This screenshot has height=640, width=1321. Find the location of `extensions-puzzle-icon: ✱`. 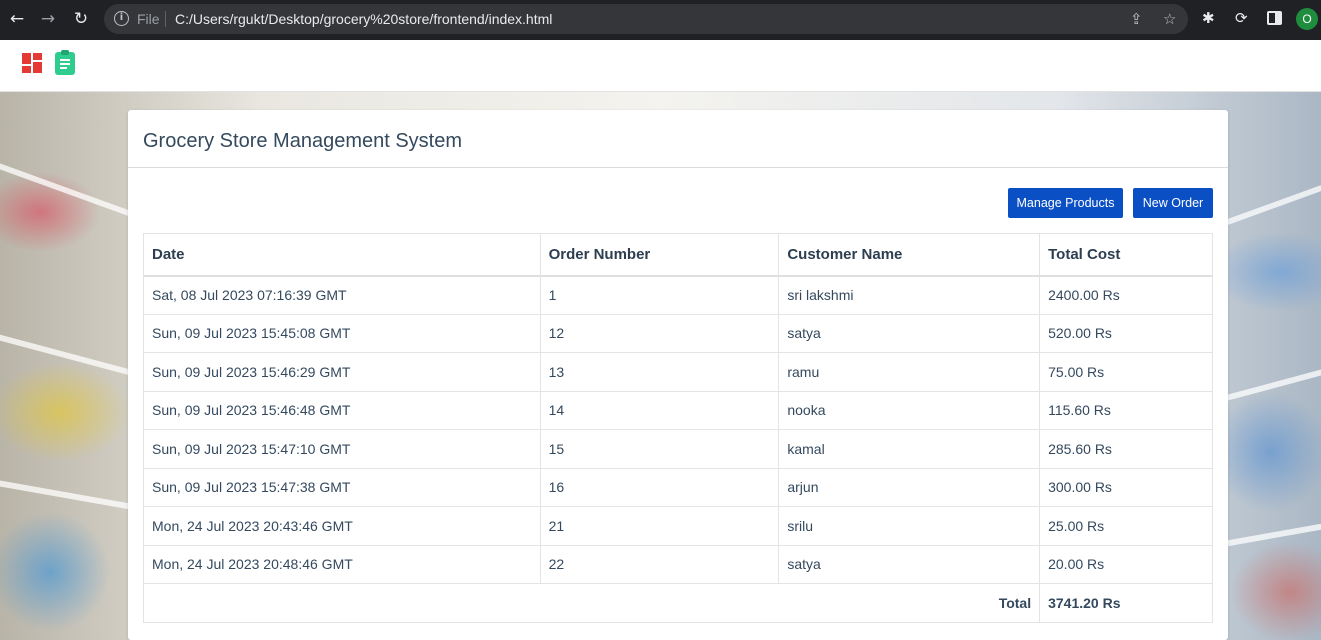

extensions-puzzle-icon: ✱ is located at coordinates (1208, 18).